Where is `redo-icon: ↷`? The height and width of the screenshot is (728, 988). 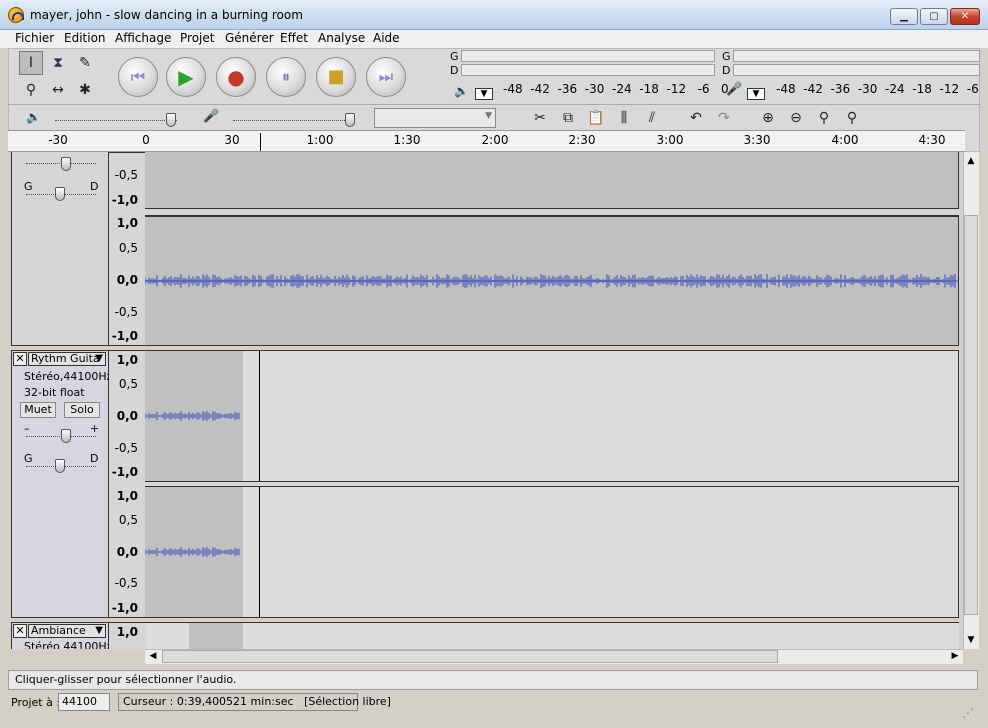 redo-icon: ↷ is located at coordinates (724, 118).